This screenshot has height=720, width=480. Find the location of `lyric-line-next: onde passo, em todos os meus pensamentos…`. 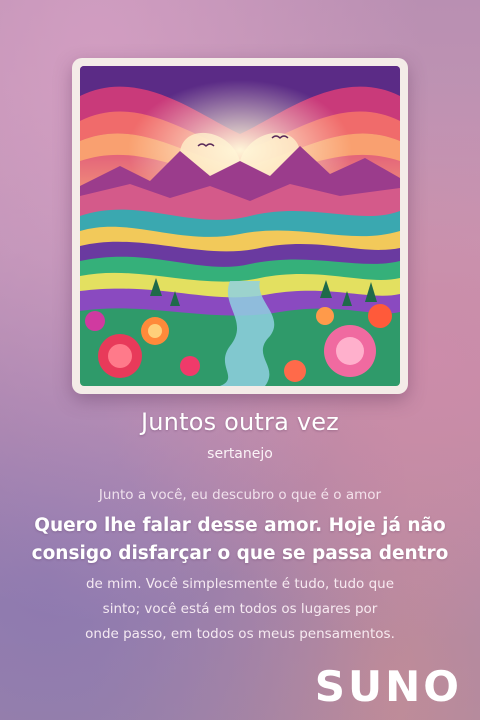

lyric-line-next: onde passo, em todos os meus pensamentos… is located at coordinates (240, 634).